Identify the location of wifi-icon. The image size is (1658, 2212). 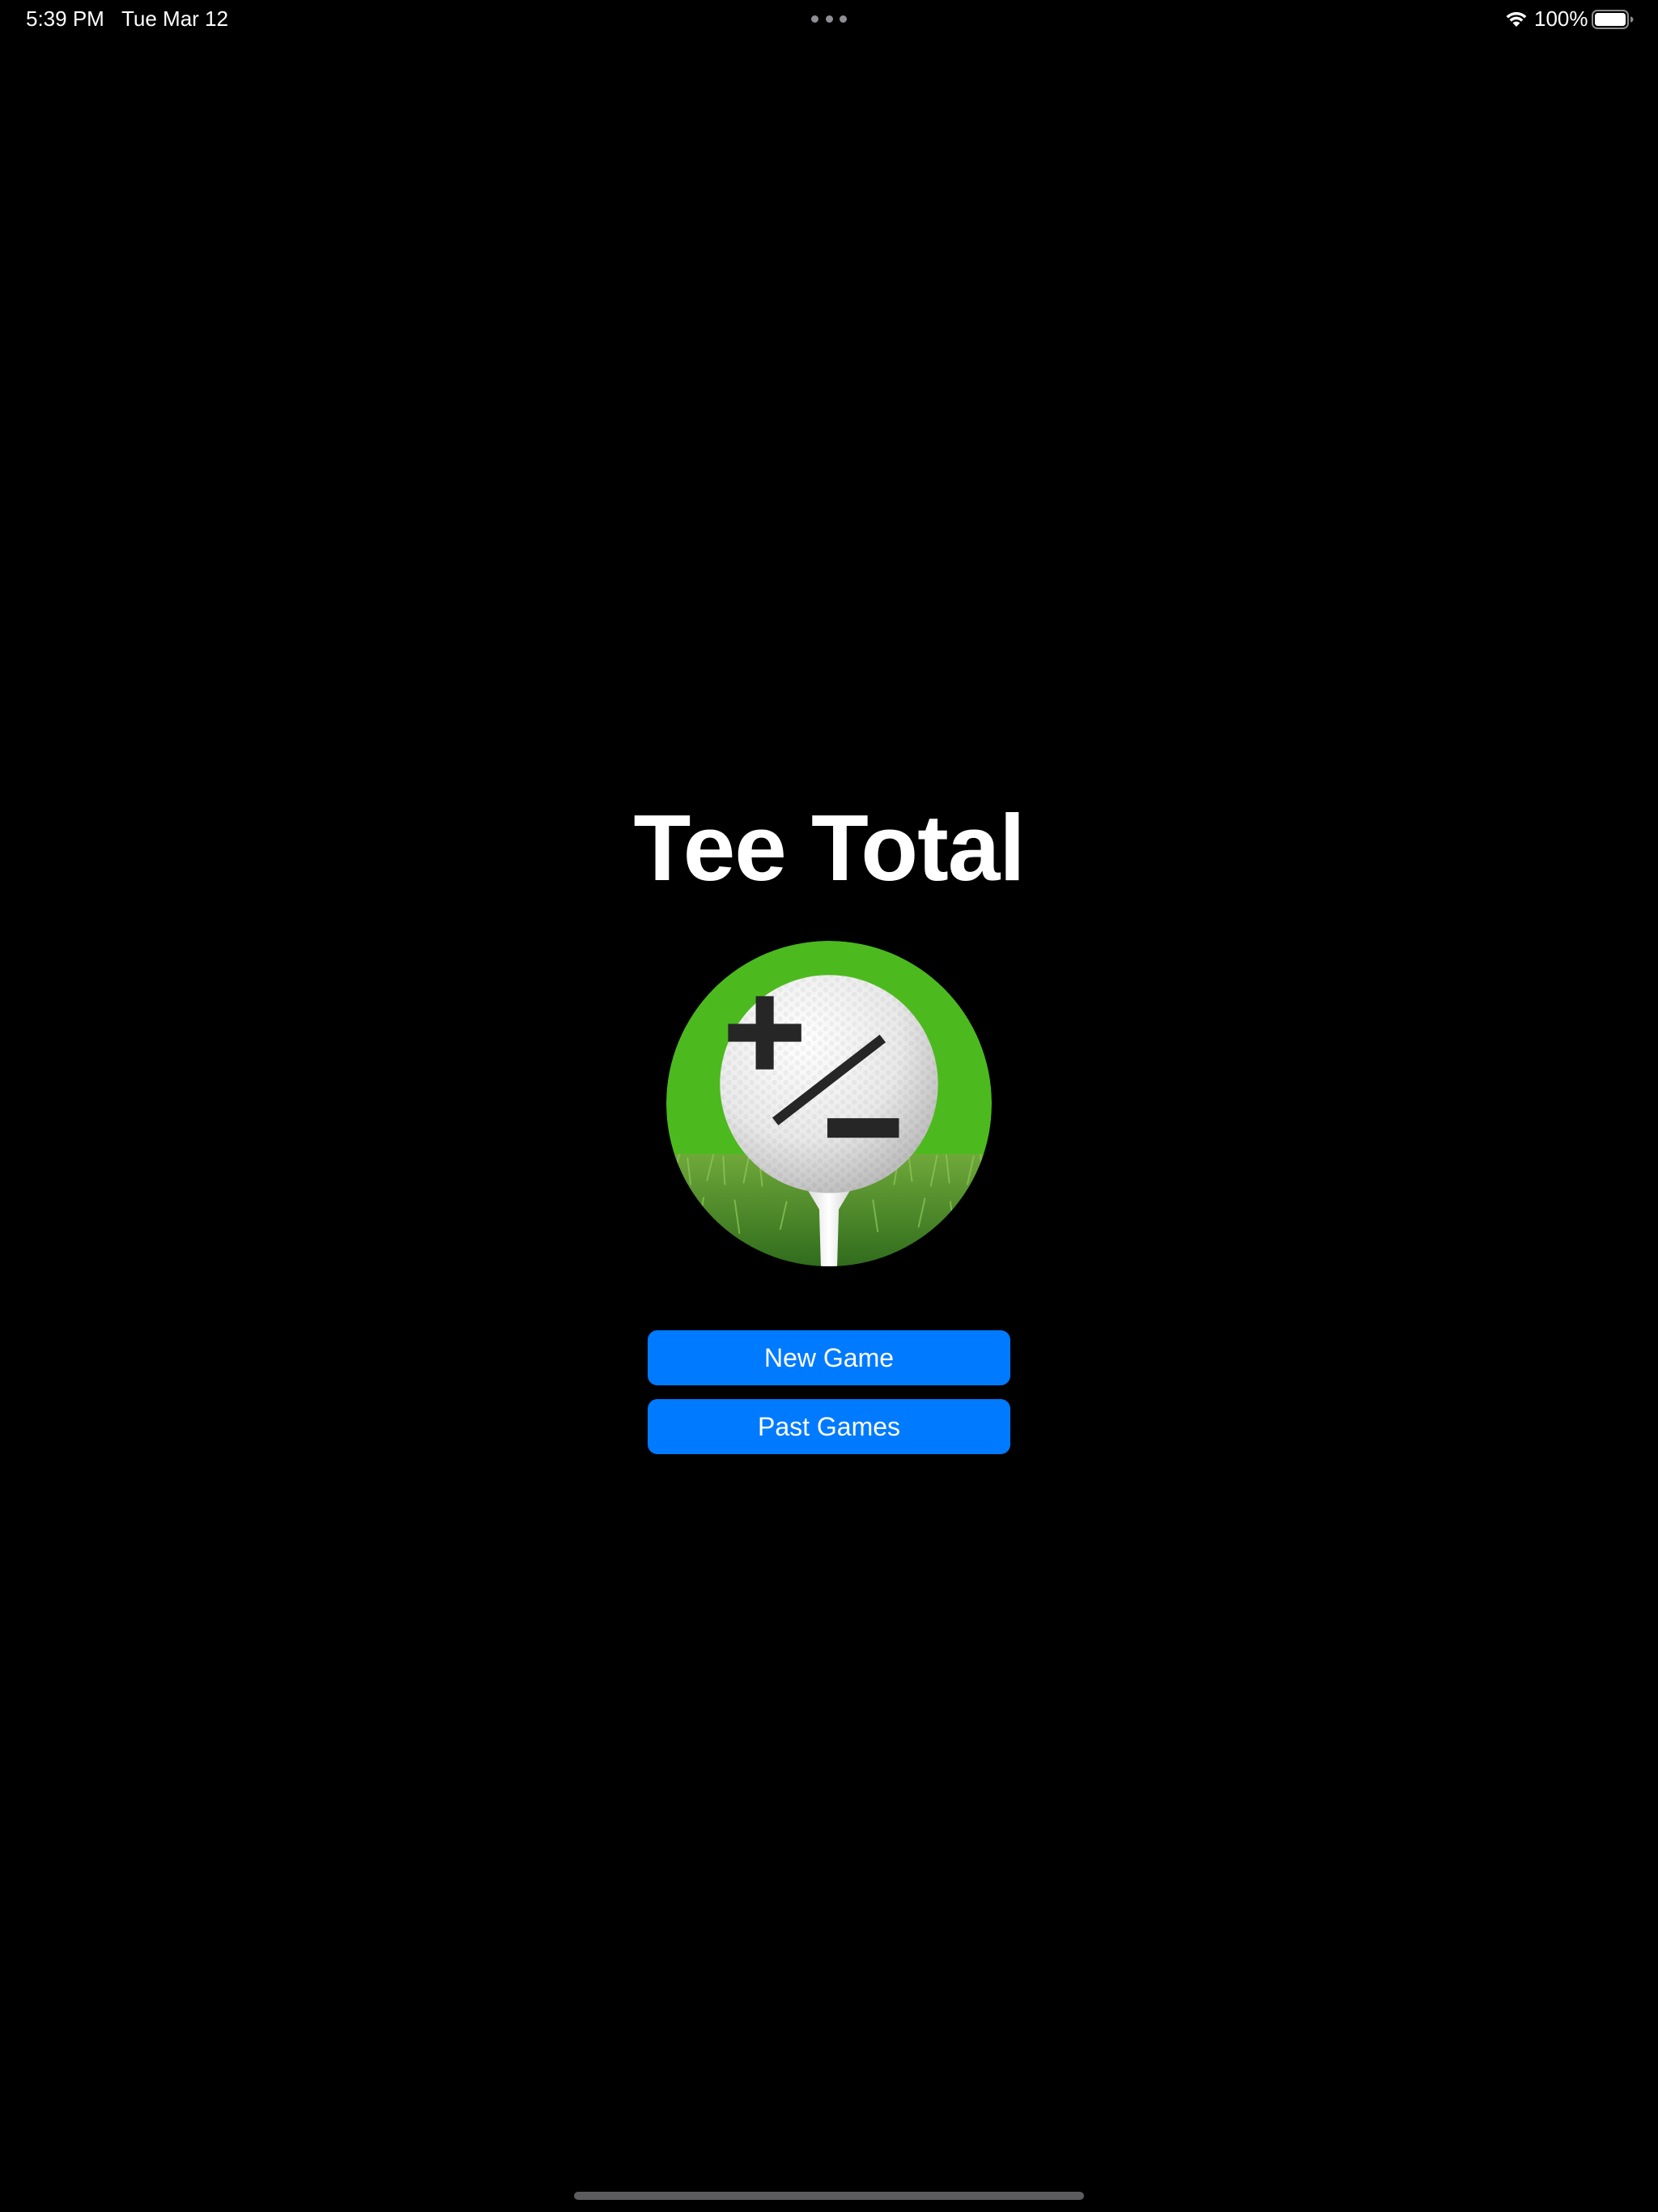
(1516, 19).